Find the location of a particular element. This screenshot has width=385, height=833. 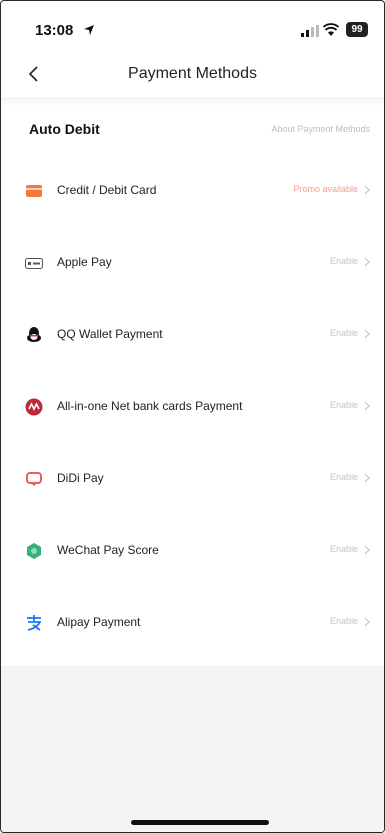

payment-method-netbank: All-in-one Net bank cards Payment Enable is located at coordinates (192, 408).